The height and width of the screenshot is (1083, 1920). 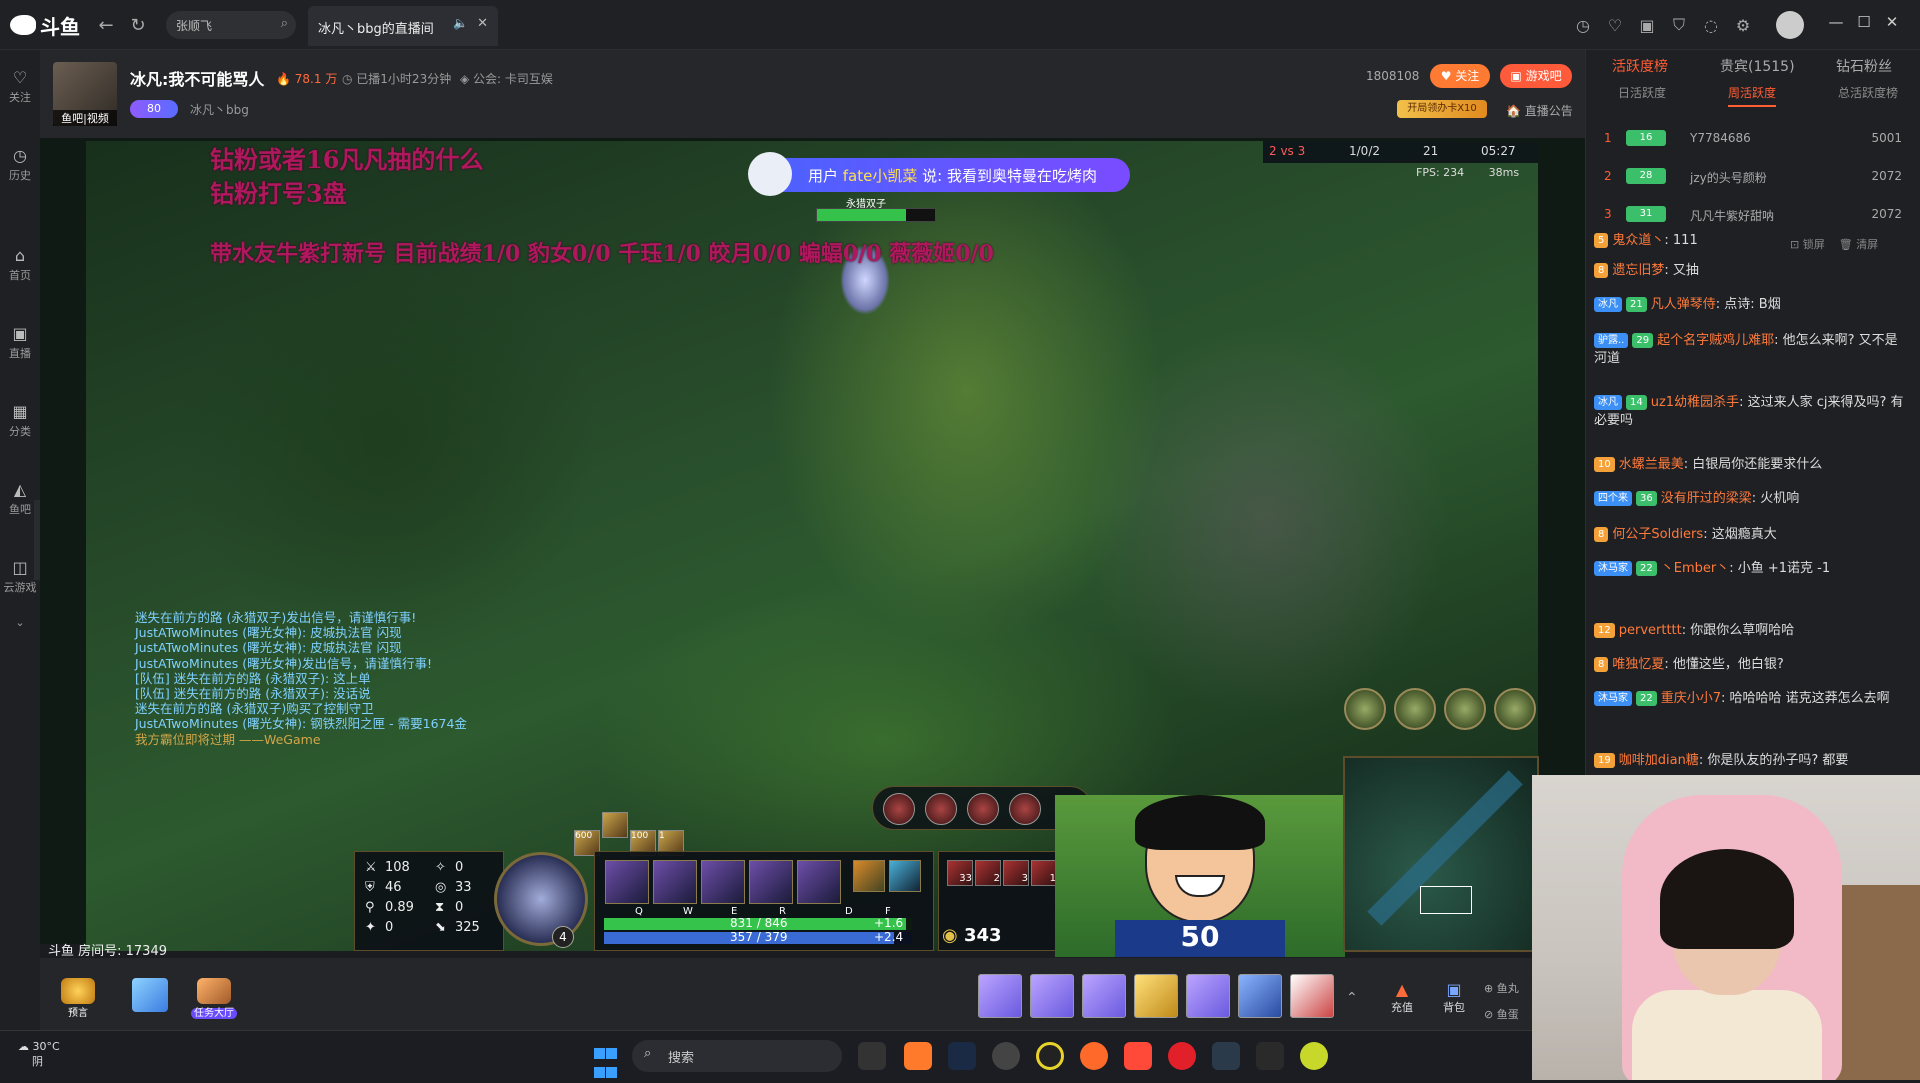 I want to click on webcam-hair, so click(x=1727, y=899).